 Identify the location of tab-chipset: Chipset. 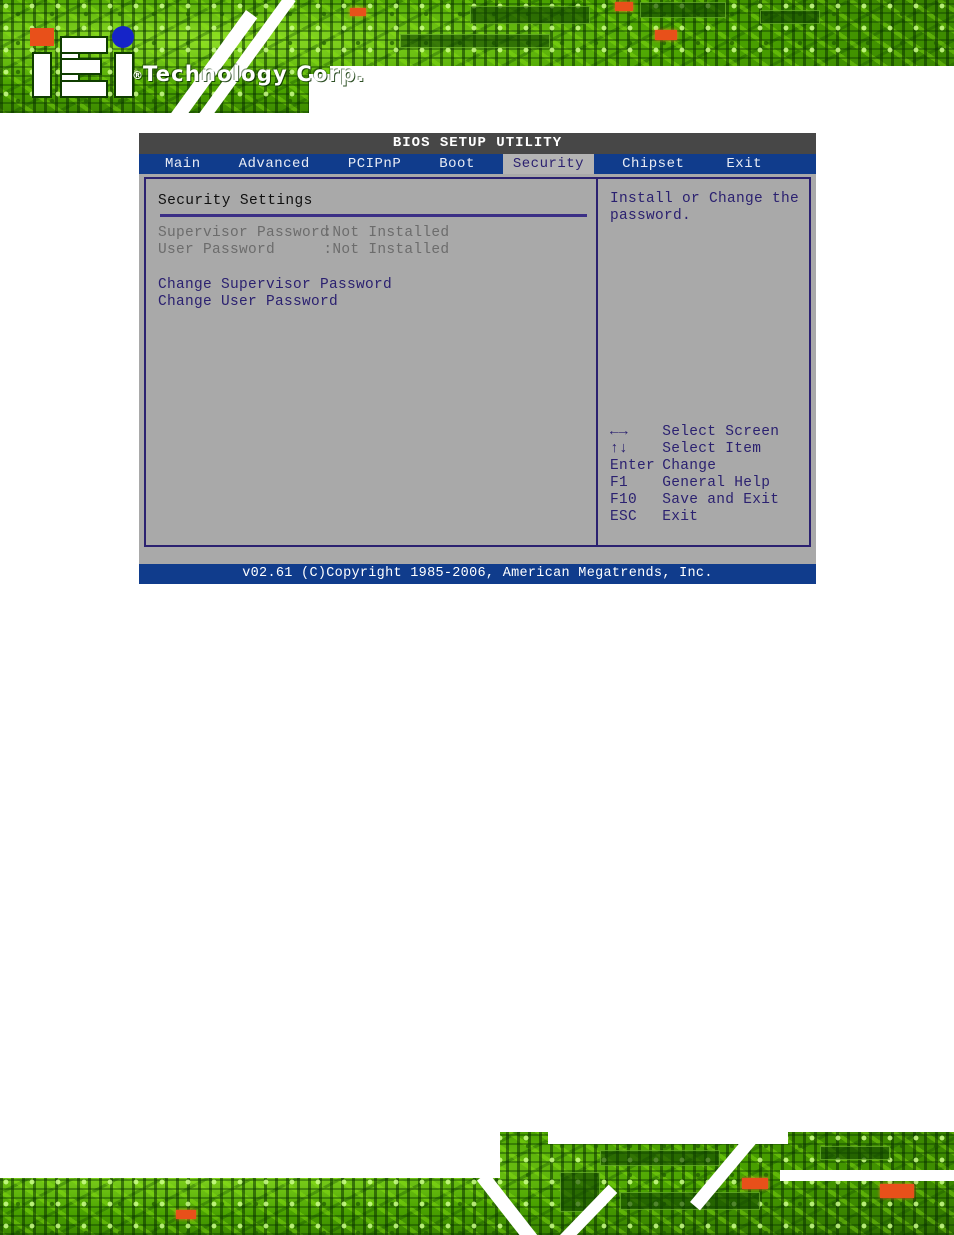
(653, 164).